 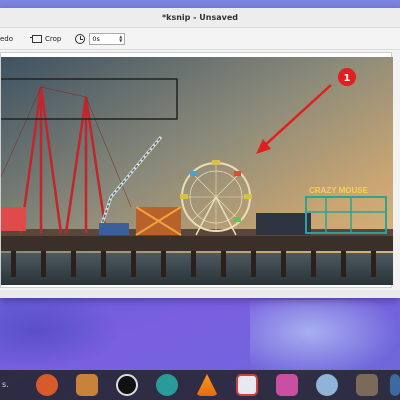 I want to click on redo-button: edo, so click(x=13, y=38).